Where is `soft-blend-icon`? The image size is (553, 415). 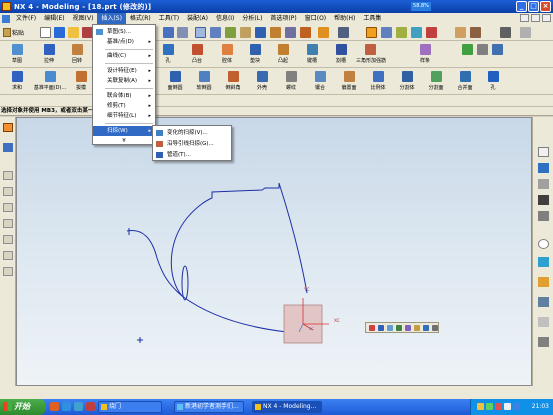
soft-blend-icon is located at coordinates (204, 76).